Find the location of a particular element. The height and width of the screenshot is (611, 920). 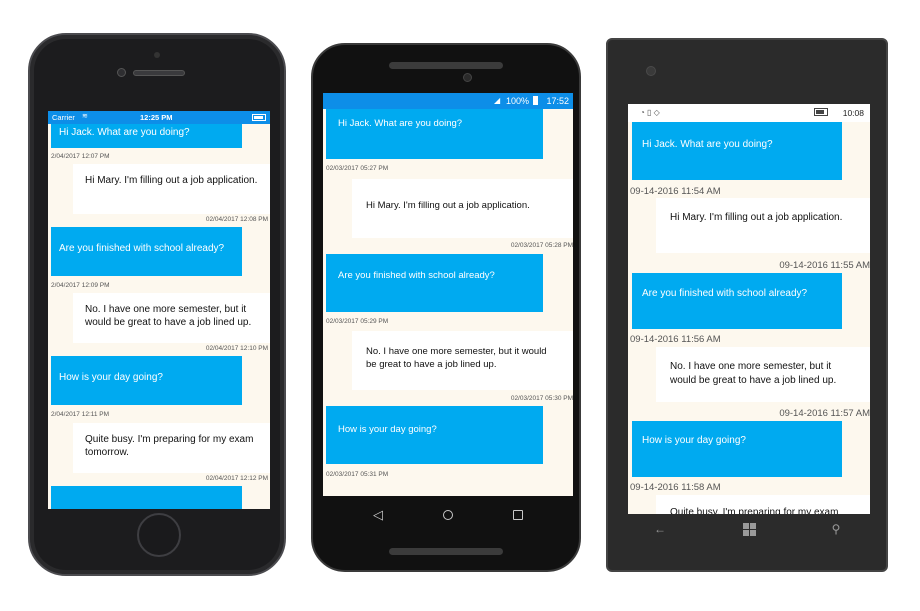

message-timestamp: 09-14-2016 11:57 AM is located at coordinates (824, 413).